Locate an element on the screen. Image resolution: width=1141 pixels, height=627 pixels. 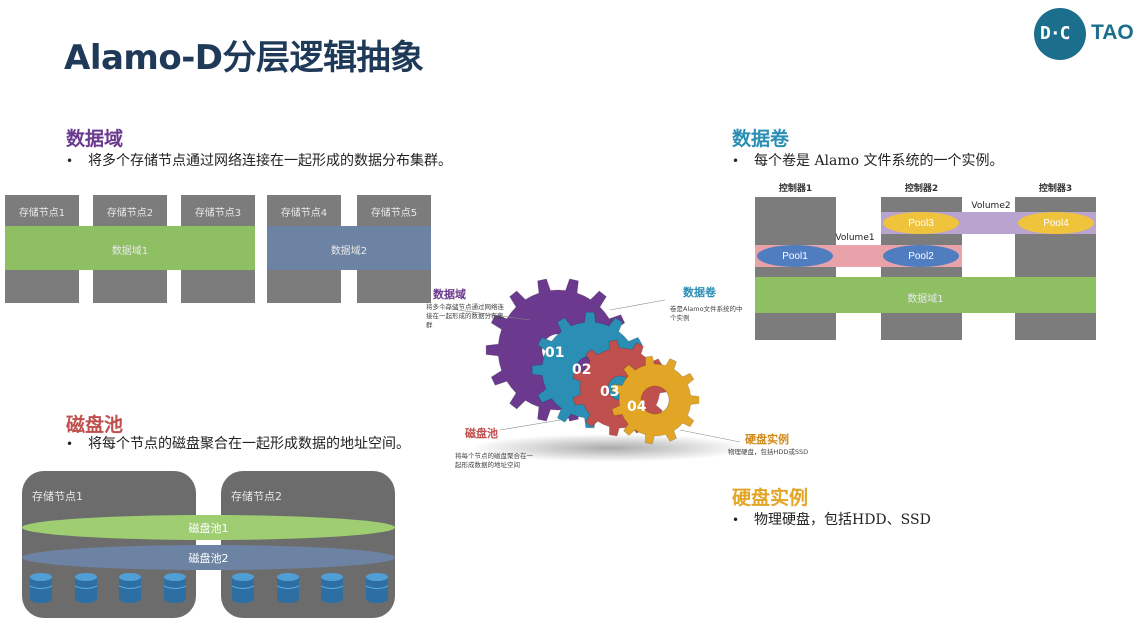
pool-2-label: Pool2 is located at coordinates (921, 256).